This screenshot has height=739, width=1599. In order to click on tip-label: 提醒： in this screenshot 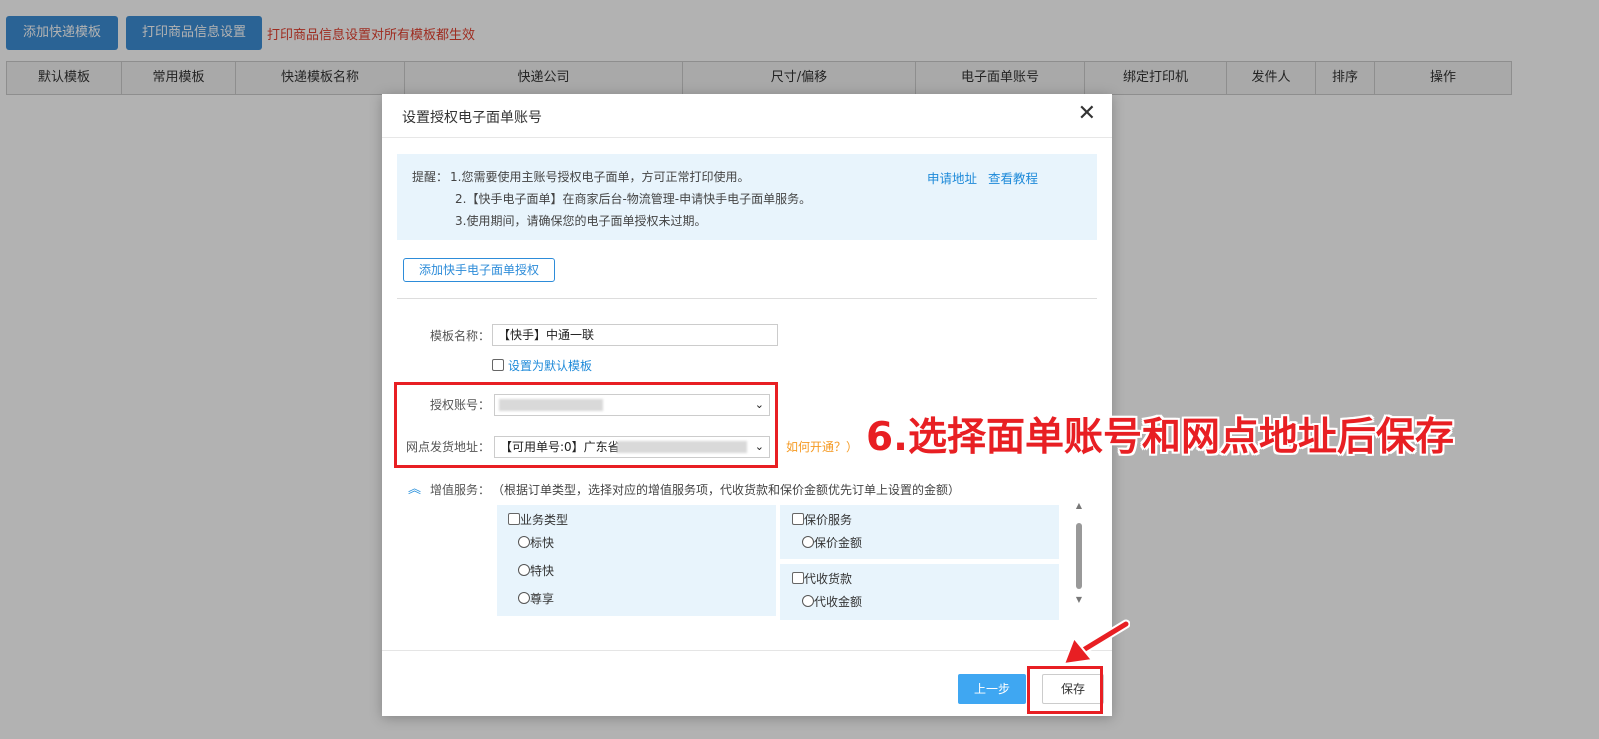, I will do `click(430, 177)`.